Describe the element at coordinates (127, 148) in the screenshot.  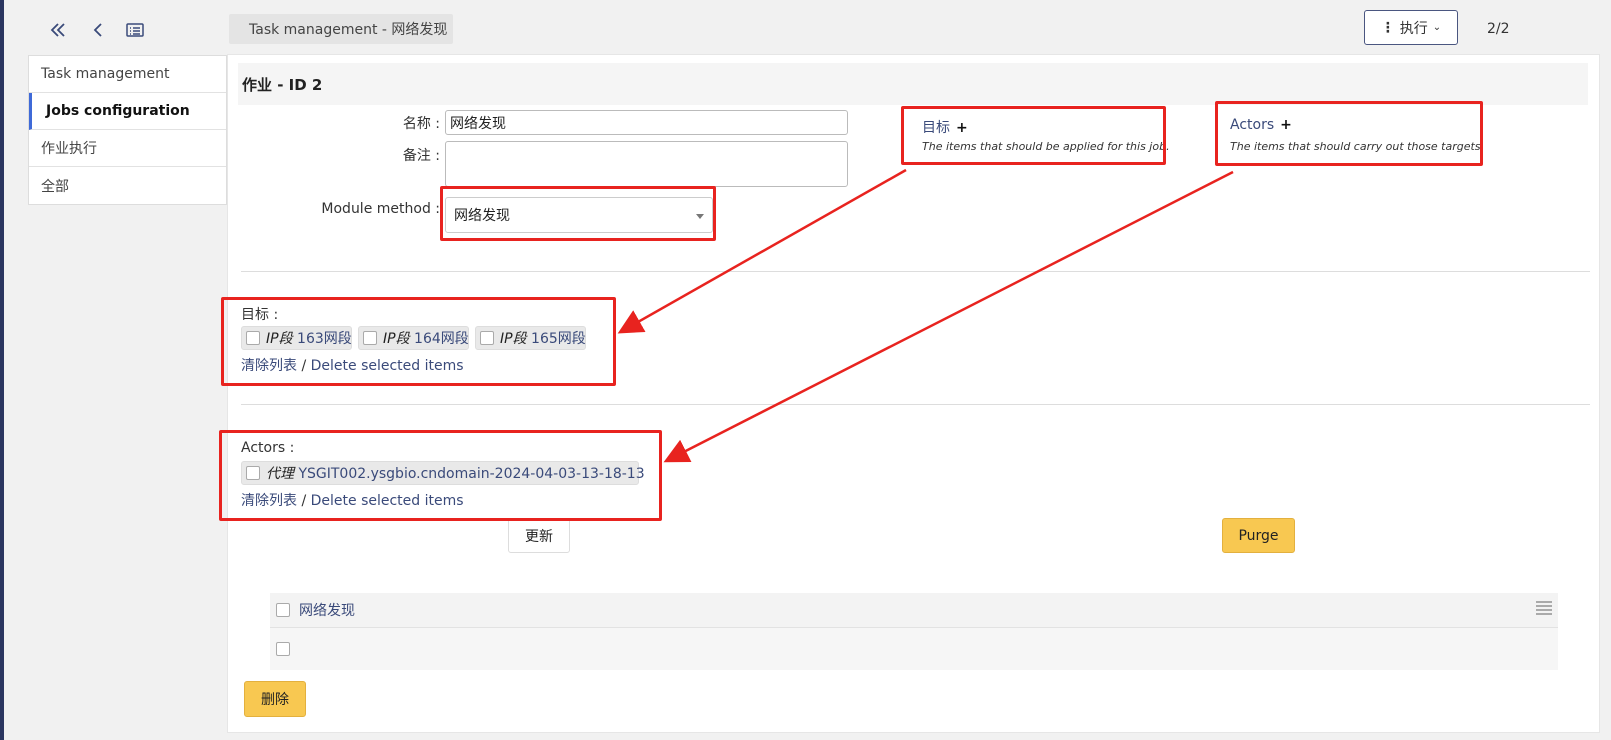
I see `sidebar-item-job-execution: 作业执行` at that location.